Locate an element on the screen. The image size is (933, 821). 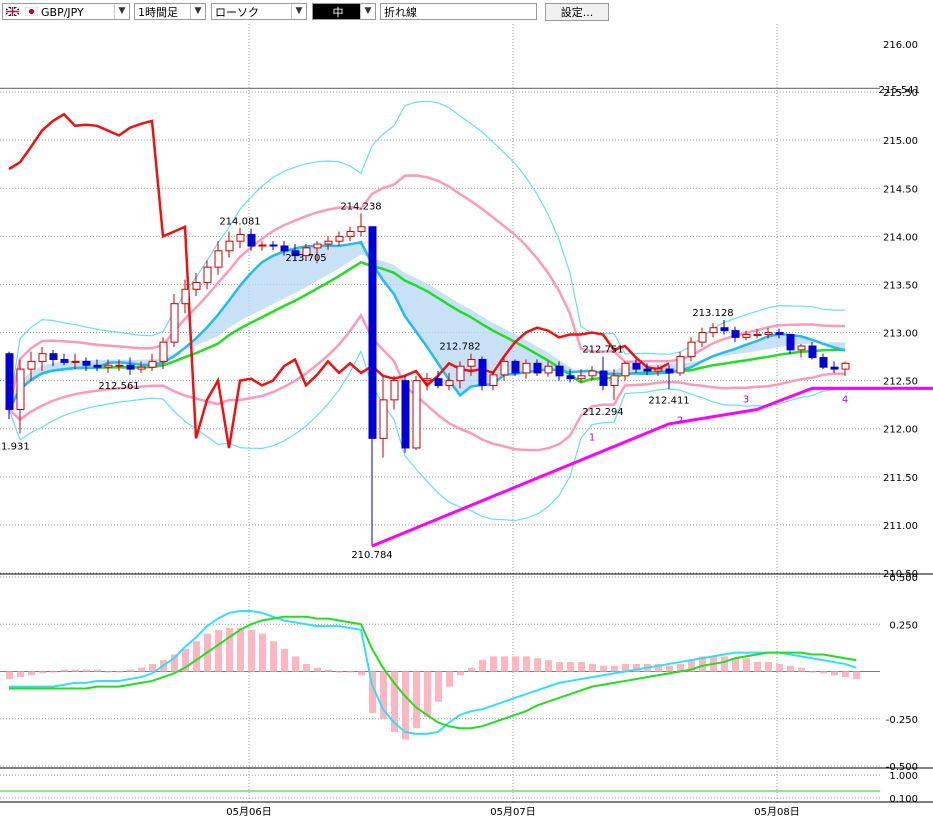
size-select: 中 ▼ is located at coordinates (344, 11).